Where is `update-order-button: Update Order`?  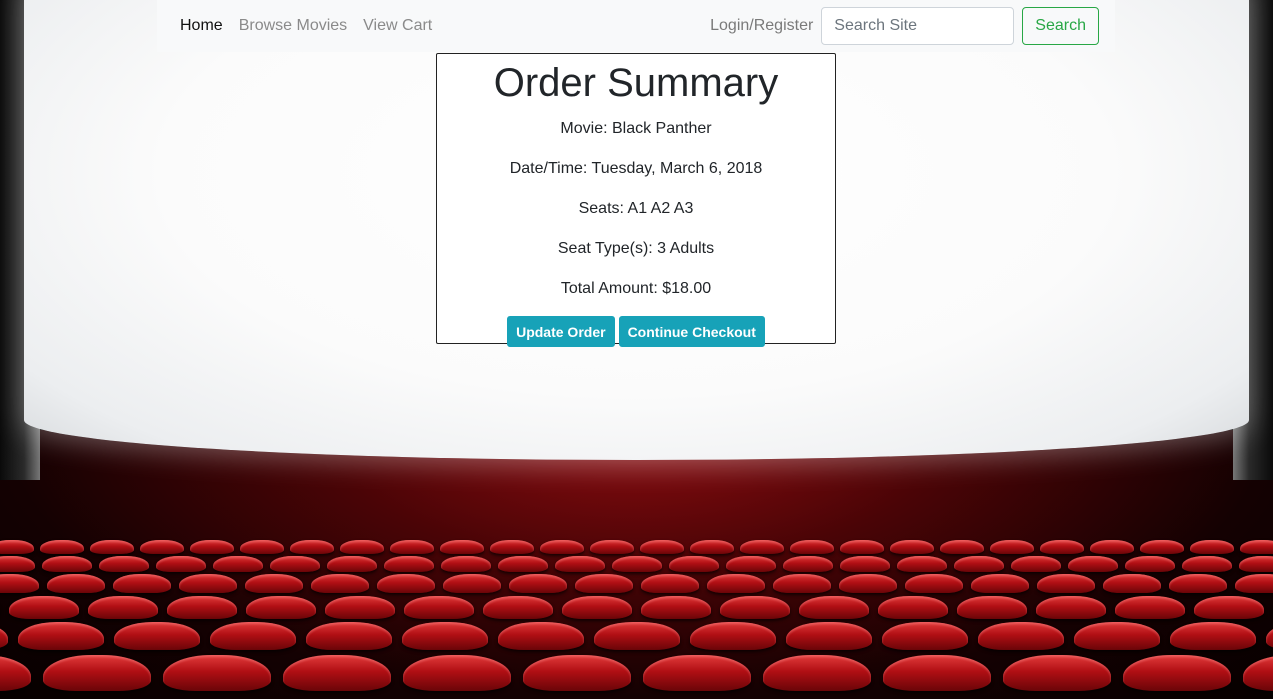
update-order-button: Update Order is located at coordinates (561, 331).